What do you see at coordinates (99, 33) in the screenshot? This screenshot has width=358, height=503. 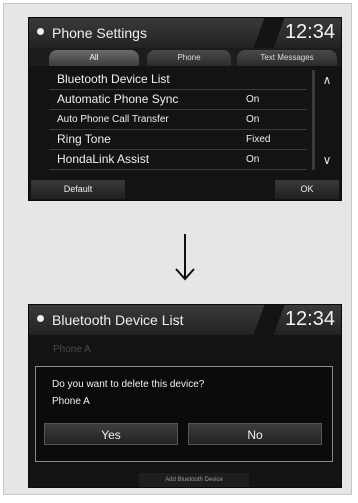 I see `screen-title: Phone Settings` at bounding box center [99, 33].